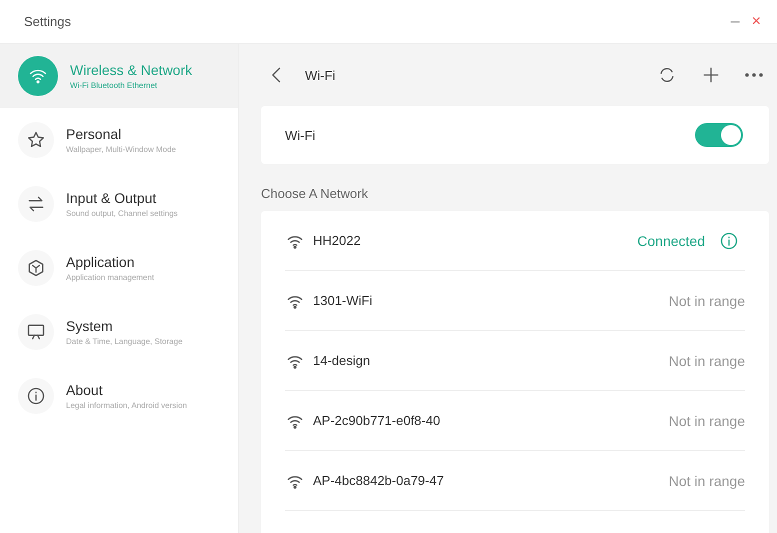 Image resolution: width=777 pixels, height=533 pixels. What do you see at coordinates (48, 21) in the screenshot?
I see `window-title: Settings` at bounding box center [48, 21].